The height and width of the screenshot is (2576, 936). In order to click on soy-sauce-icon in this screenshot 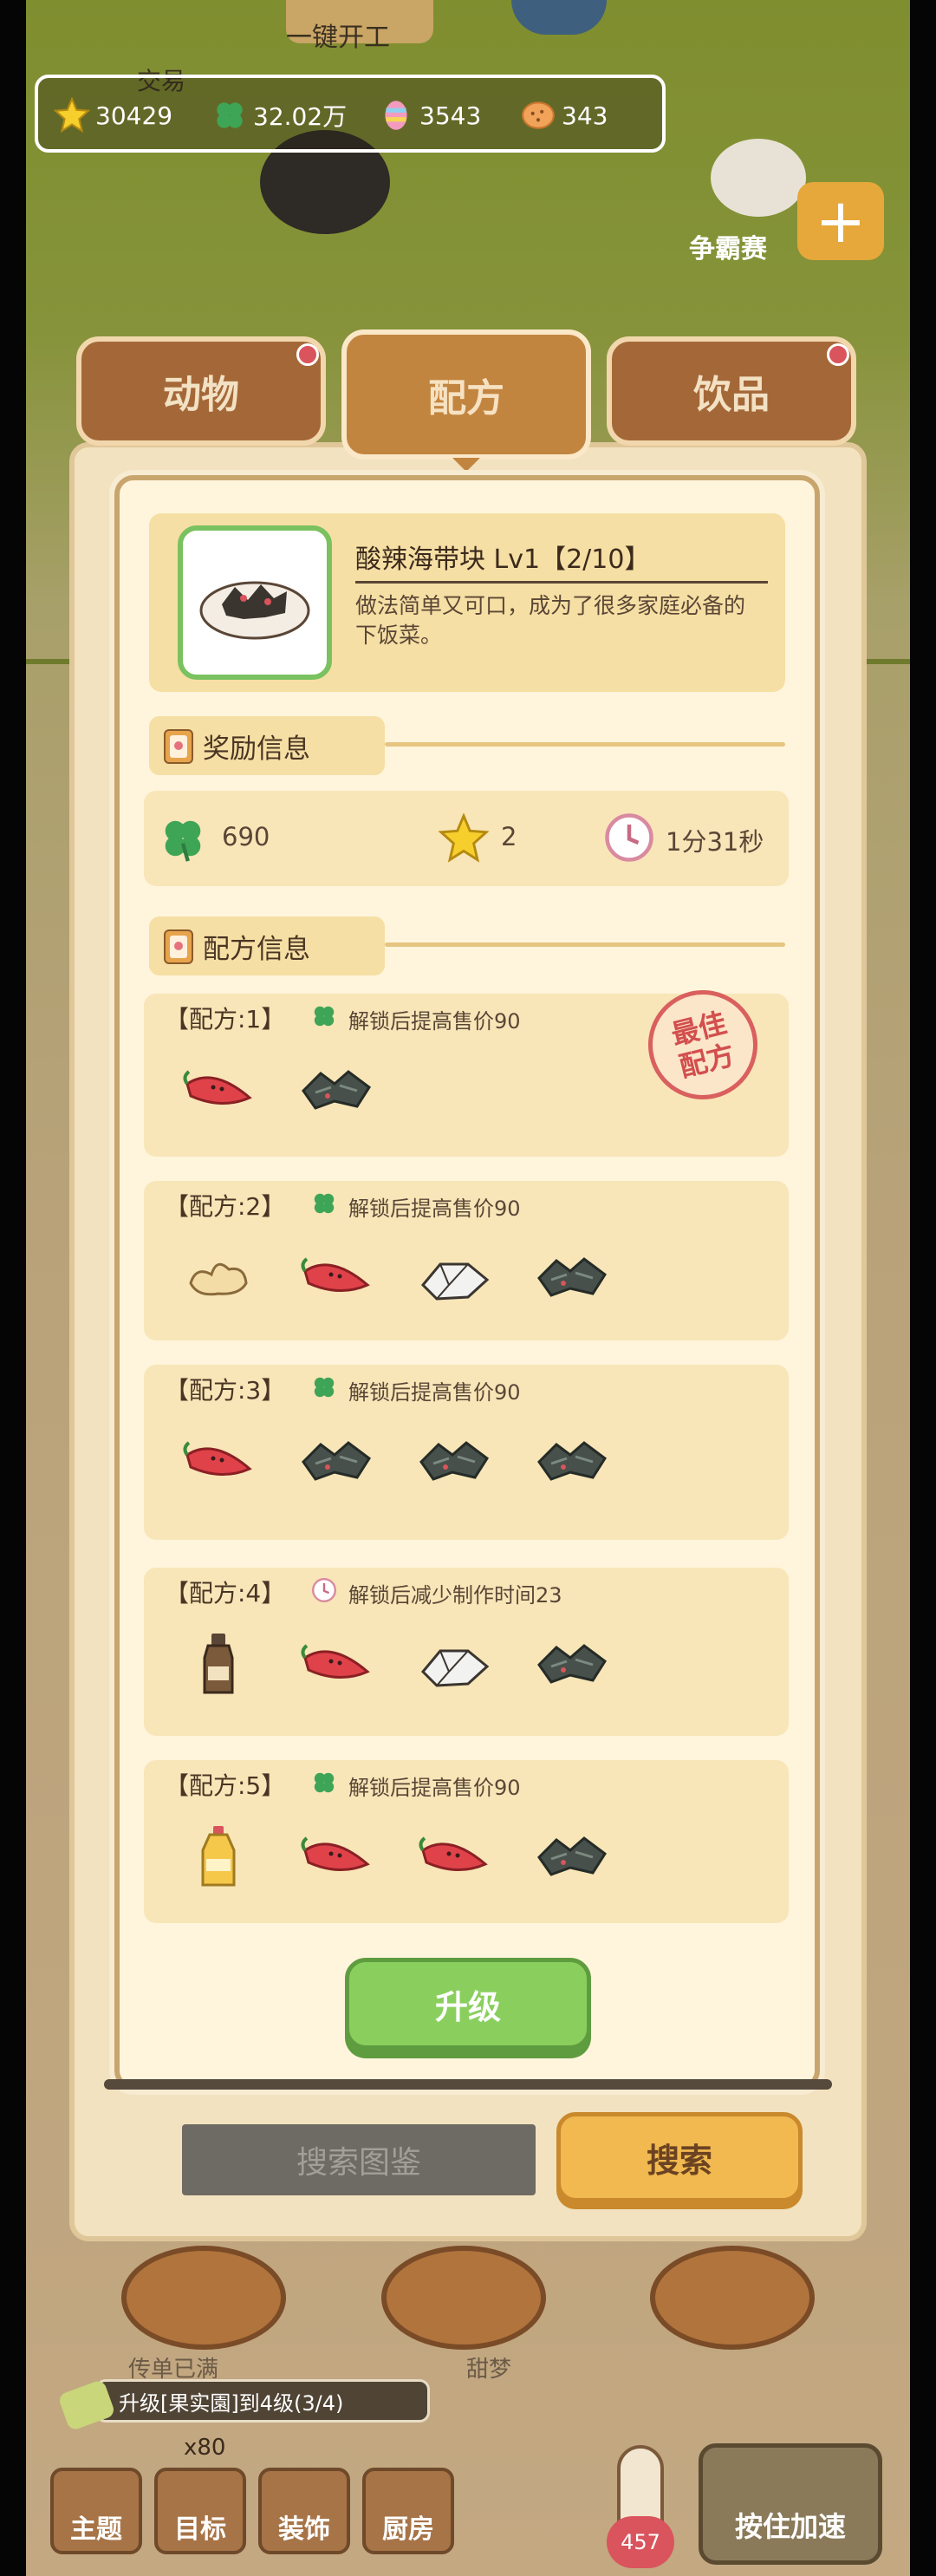, I will do `click(218, 1665)`.